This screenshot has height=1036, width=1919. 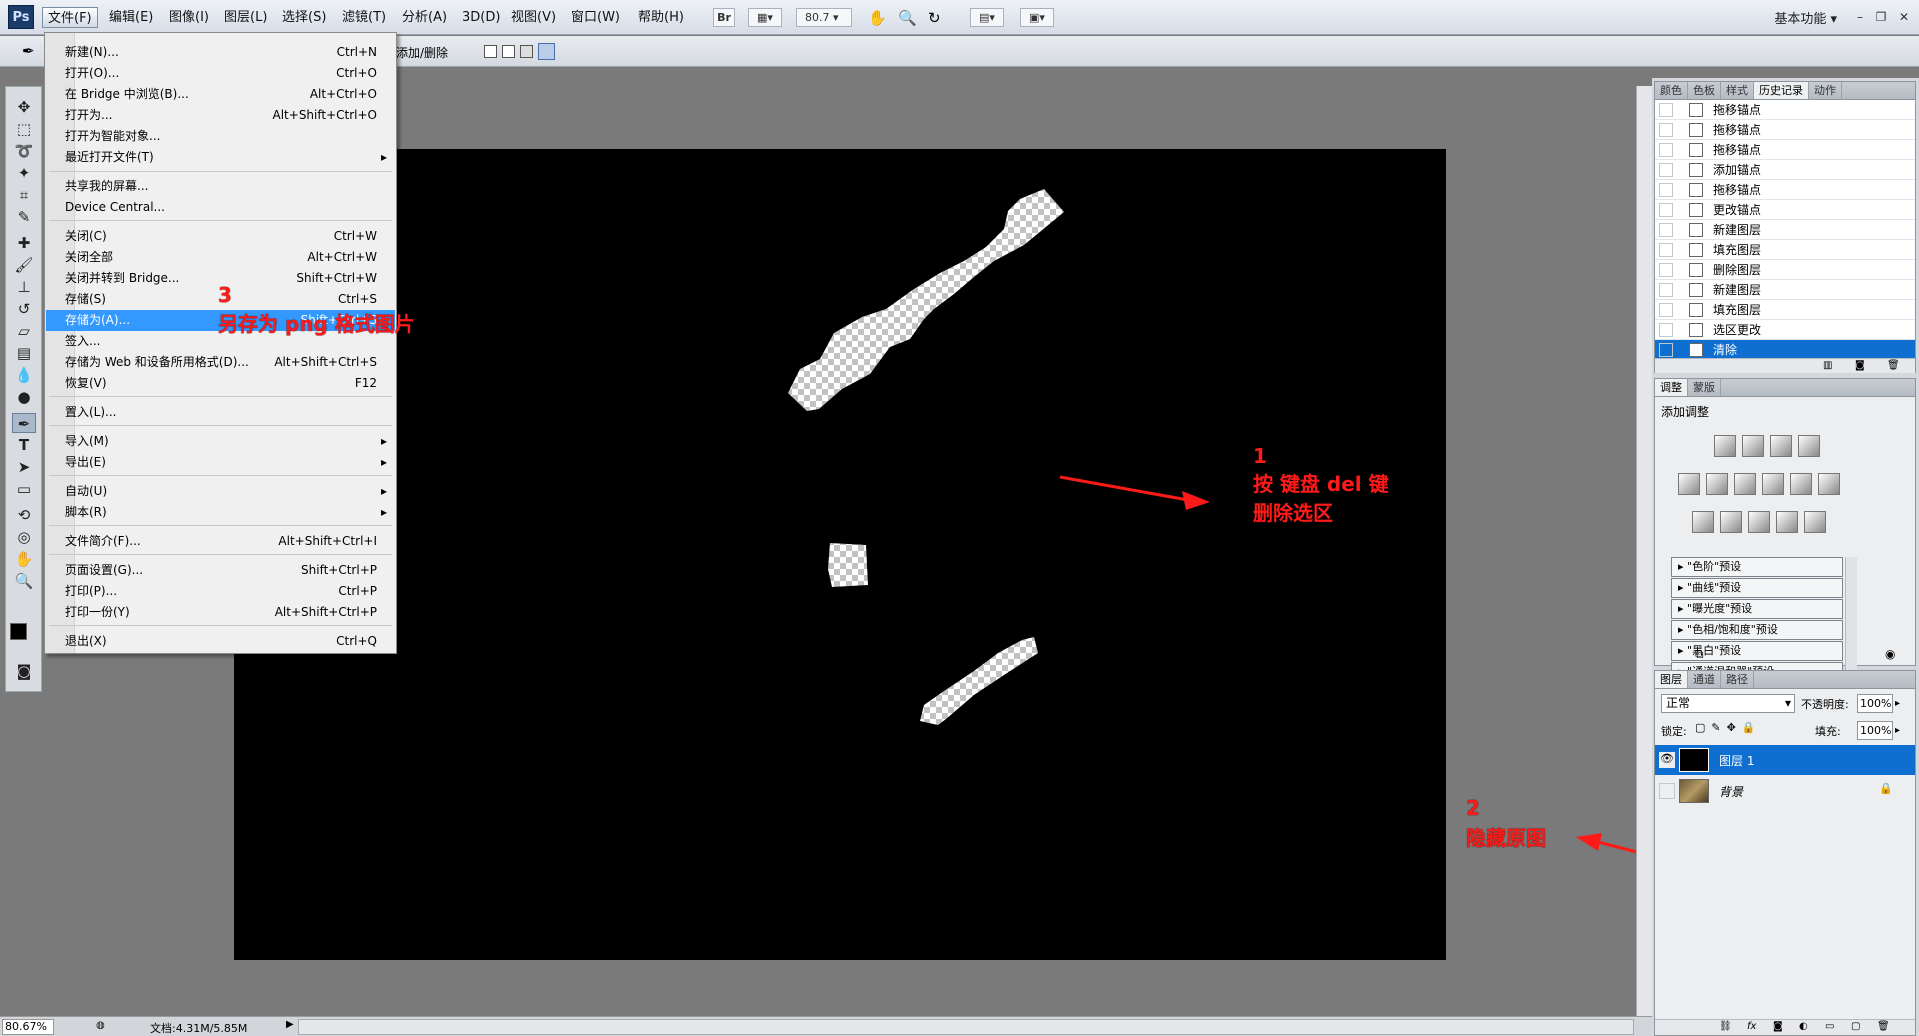 I want to click on adjustment-preset-item: ▸ "曲线"预设, so click(x=1757, y=588).